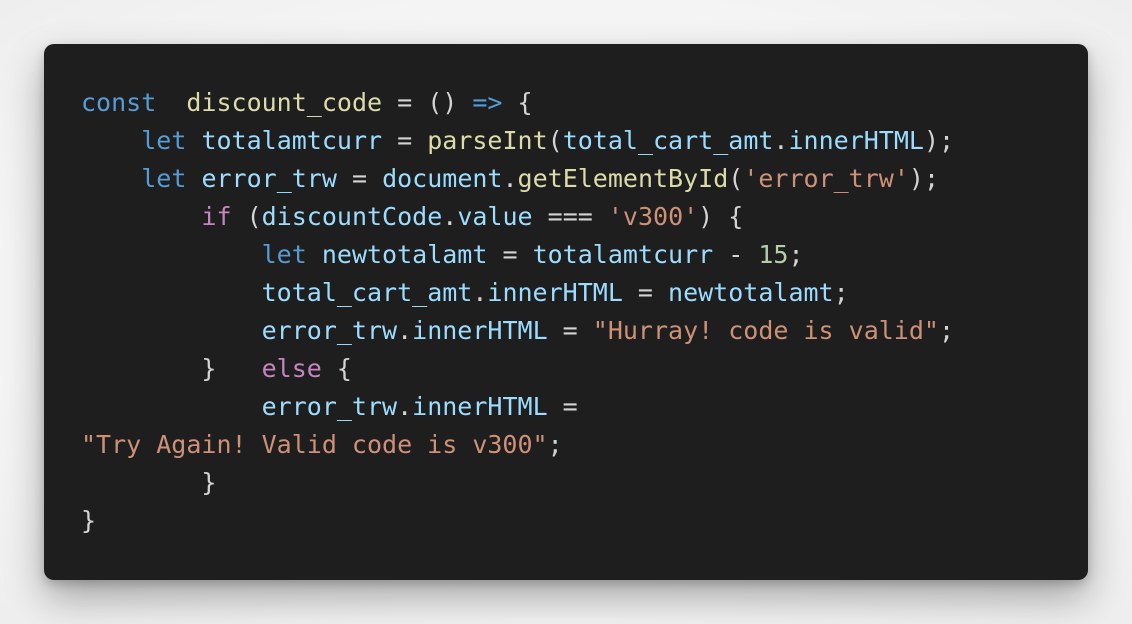 Image resolution: width=1132 pixels, height=624 pixels. I want to click on code-line: const discount_code = () => {, so click(584, 103).